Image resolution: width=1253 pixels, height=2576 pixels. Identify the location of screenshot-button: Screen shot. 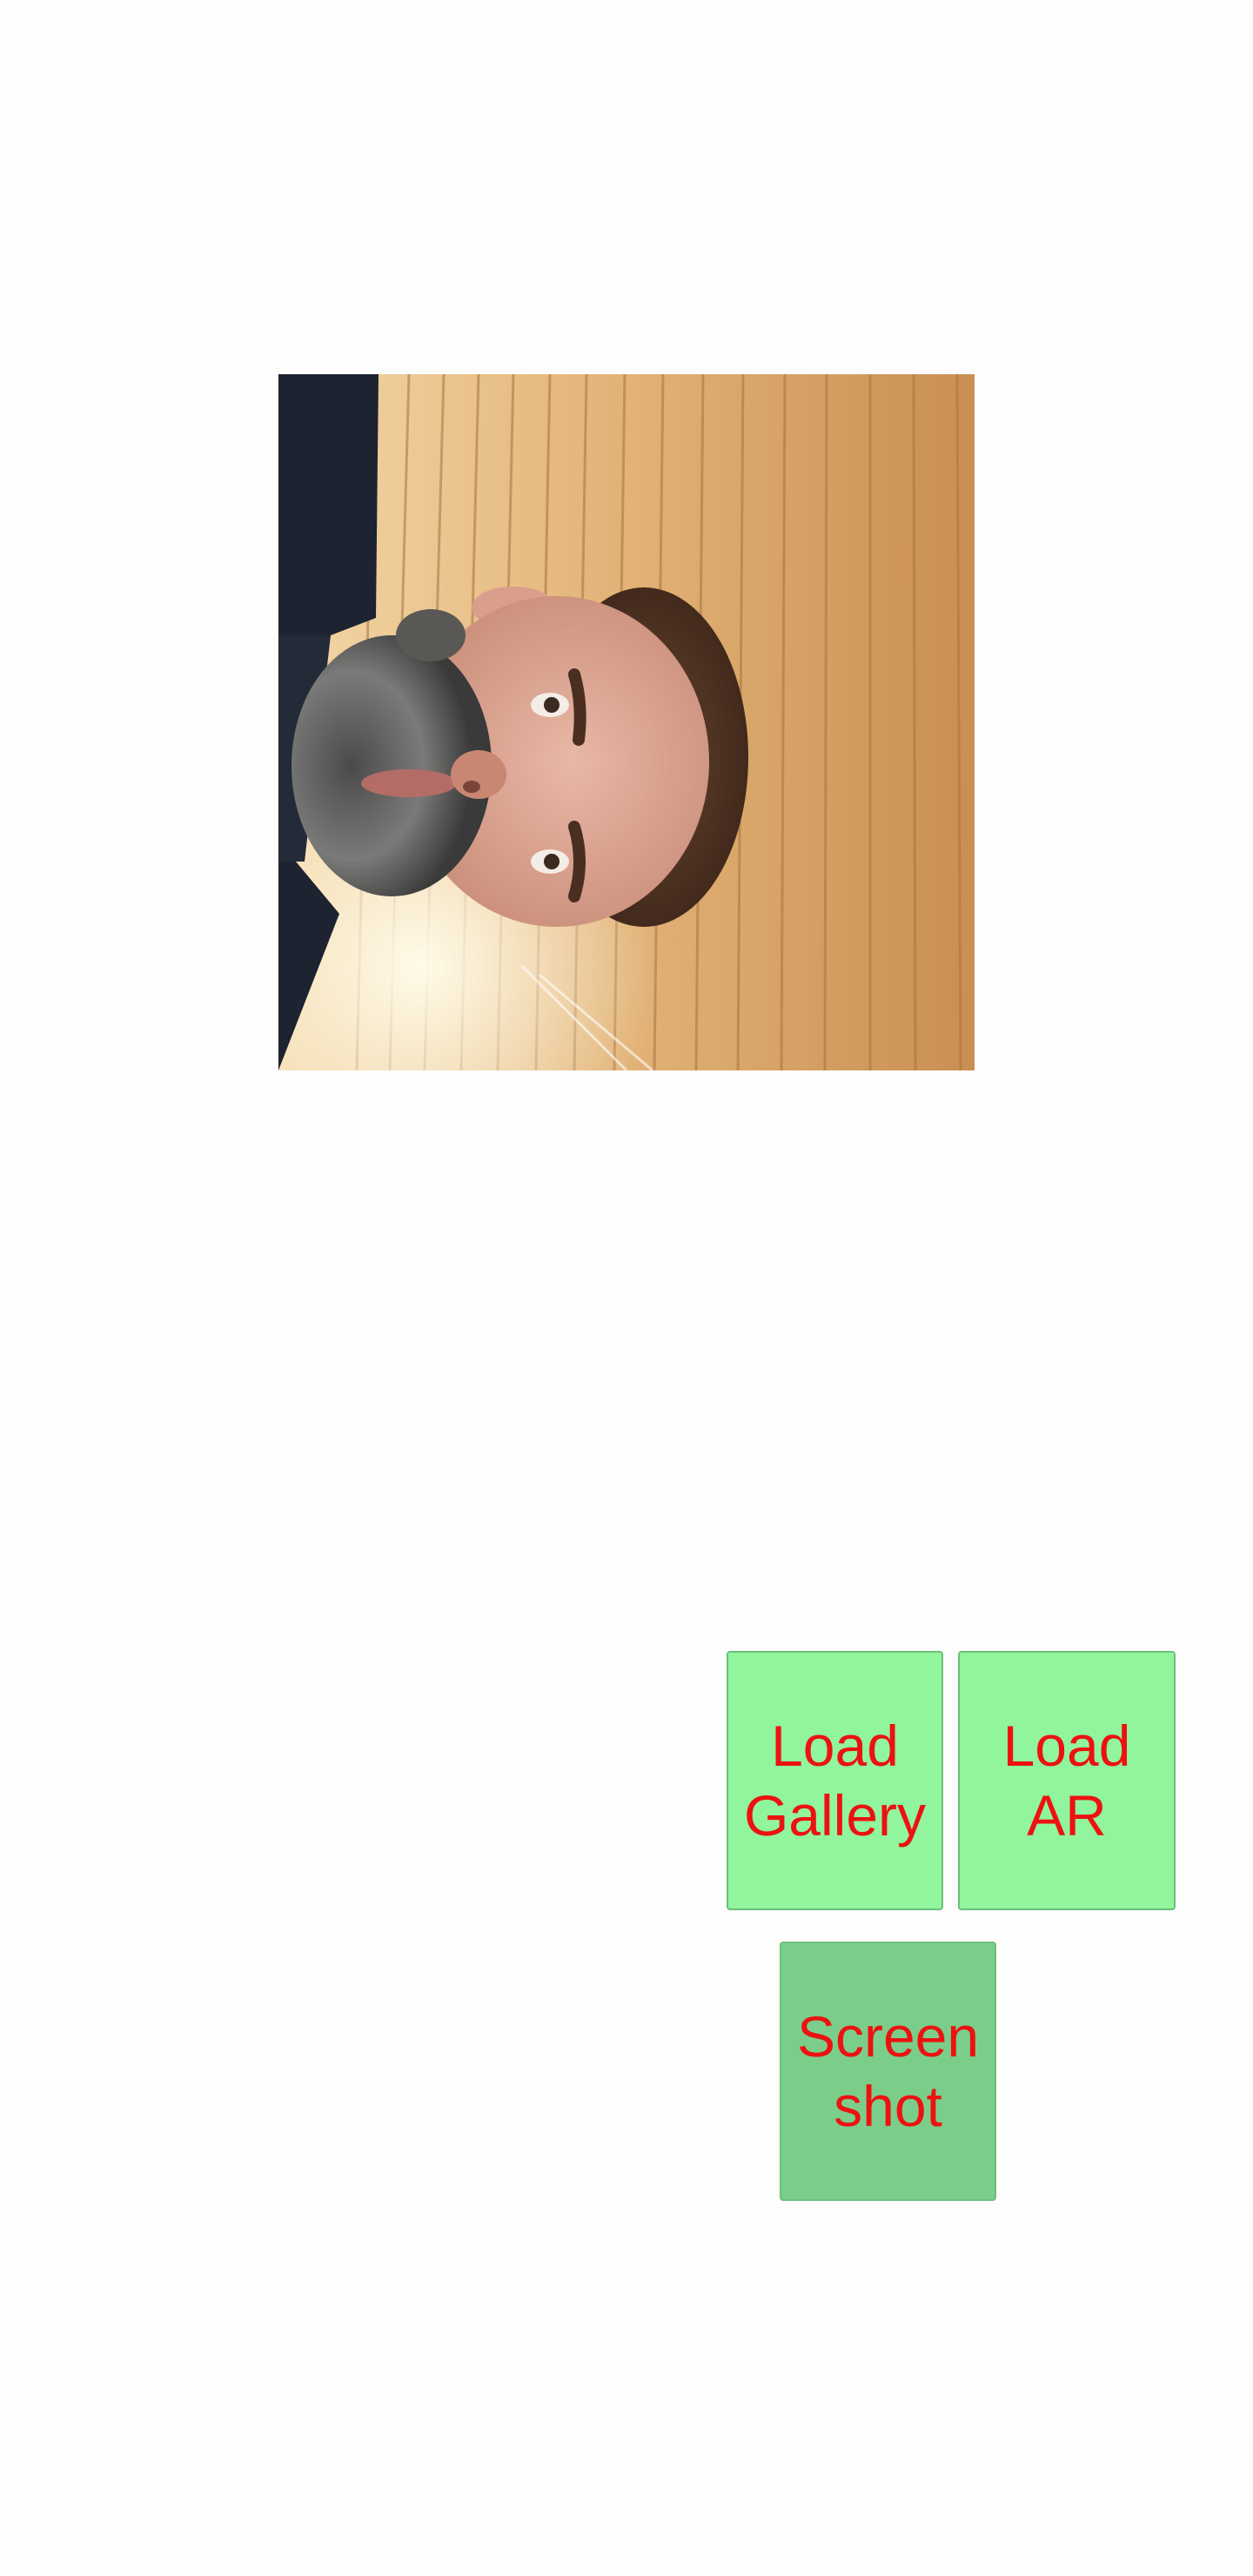
(888, 2071).